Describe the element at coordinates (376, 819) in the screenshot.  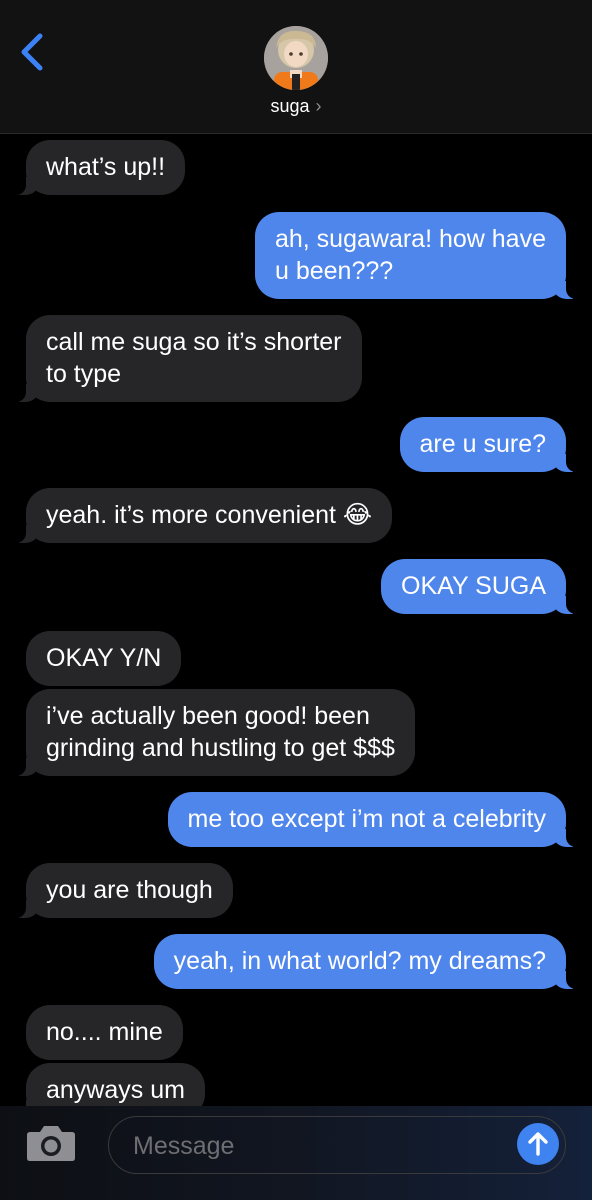
I see `outgoing-message: me too except i’m not a celebrity` at that location.